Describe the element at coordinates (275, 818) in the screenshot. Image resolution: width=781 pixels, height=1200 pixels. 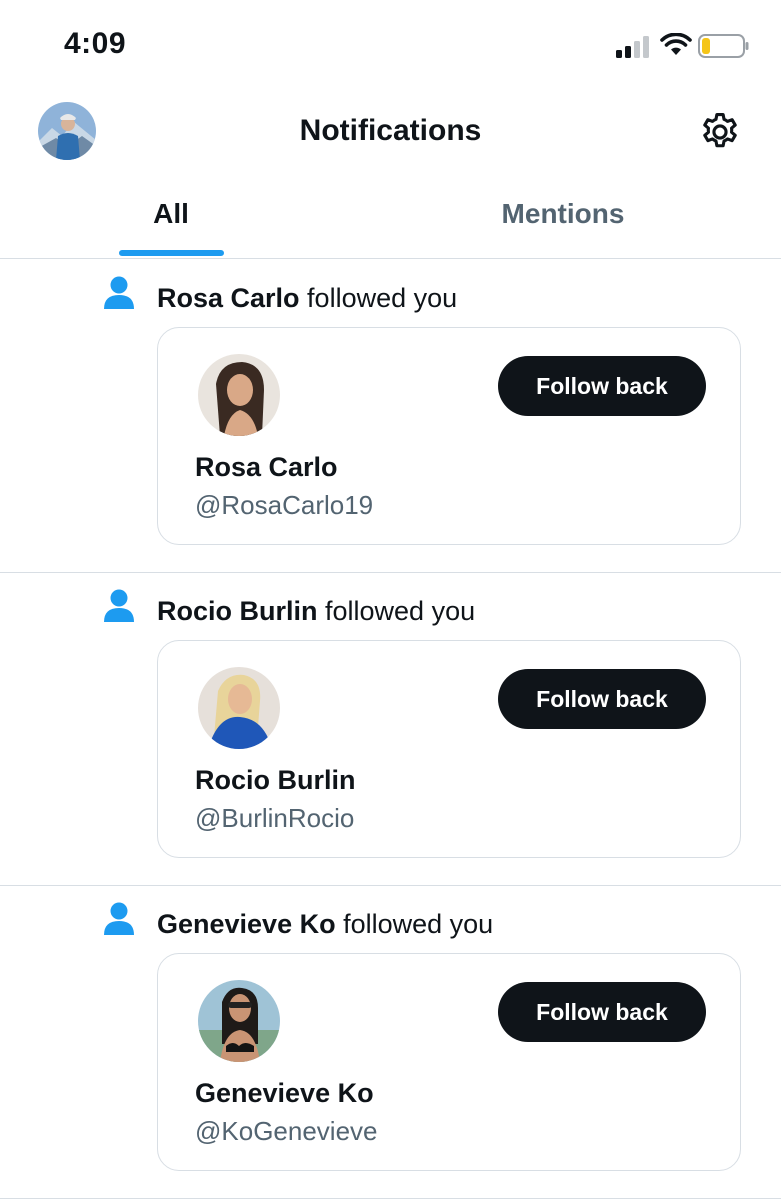
I see `user-handle: @BurlinRocio` at that location.